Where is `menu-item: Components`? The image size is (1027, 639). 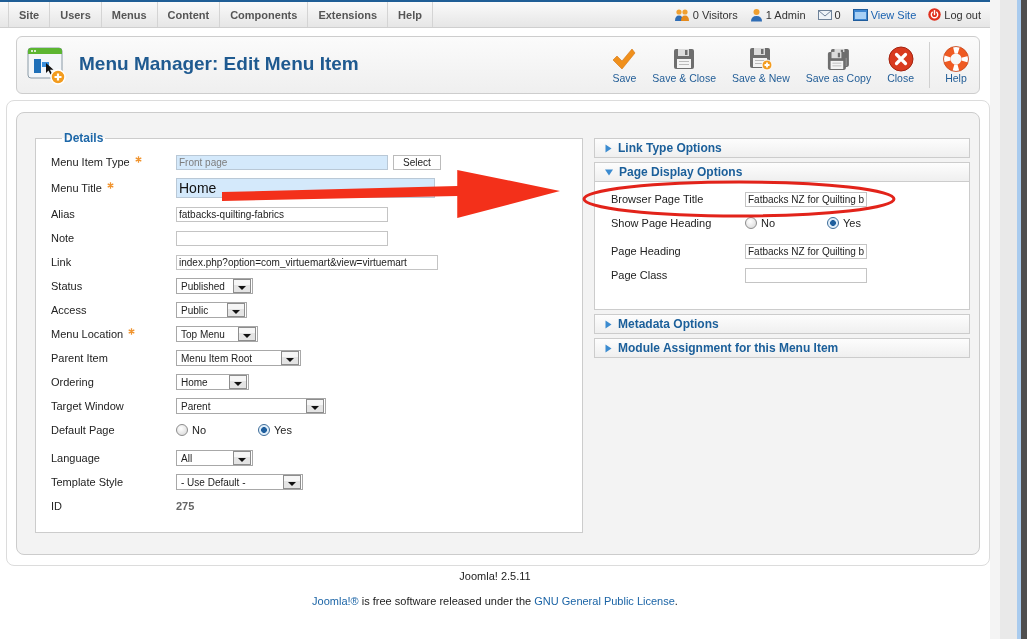 menu-item: Components is located at coordinates (264, 14).